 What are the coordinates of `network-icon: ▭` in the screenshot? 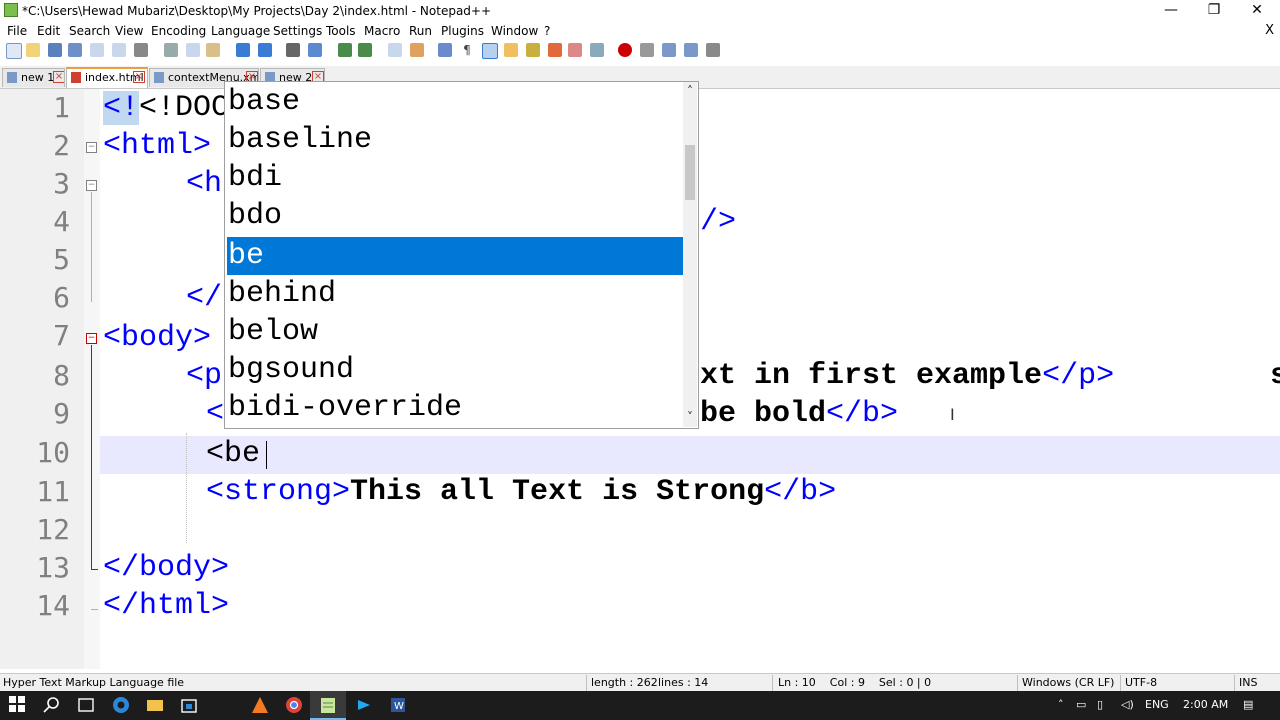 It's located at (1081, 704).